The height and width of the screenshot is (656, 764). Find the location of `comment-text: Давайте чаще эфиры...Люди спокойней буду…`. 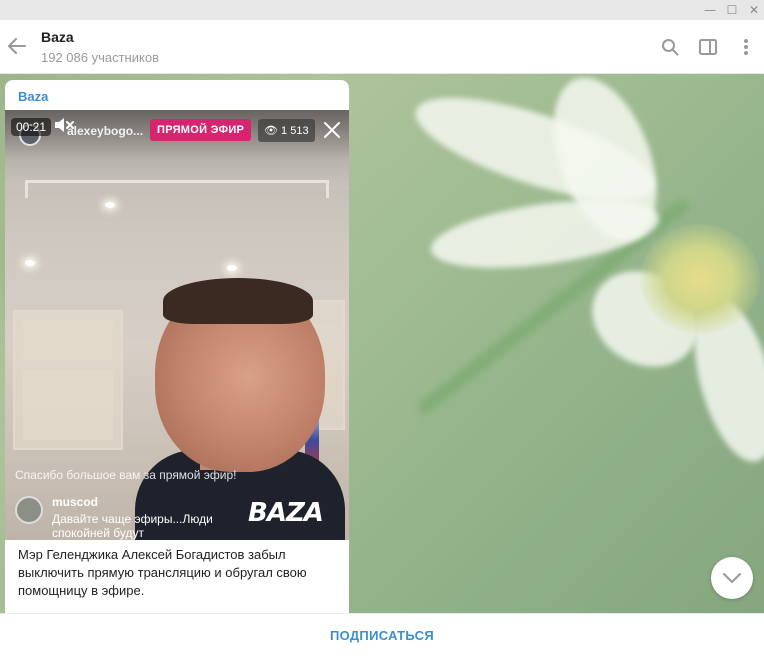

comment-text: Давайте чаще эфиры...Люди спокойней буду… is located at coordinates (132, 526).